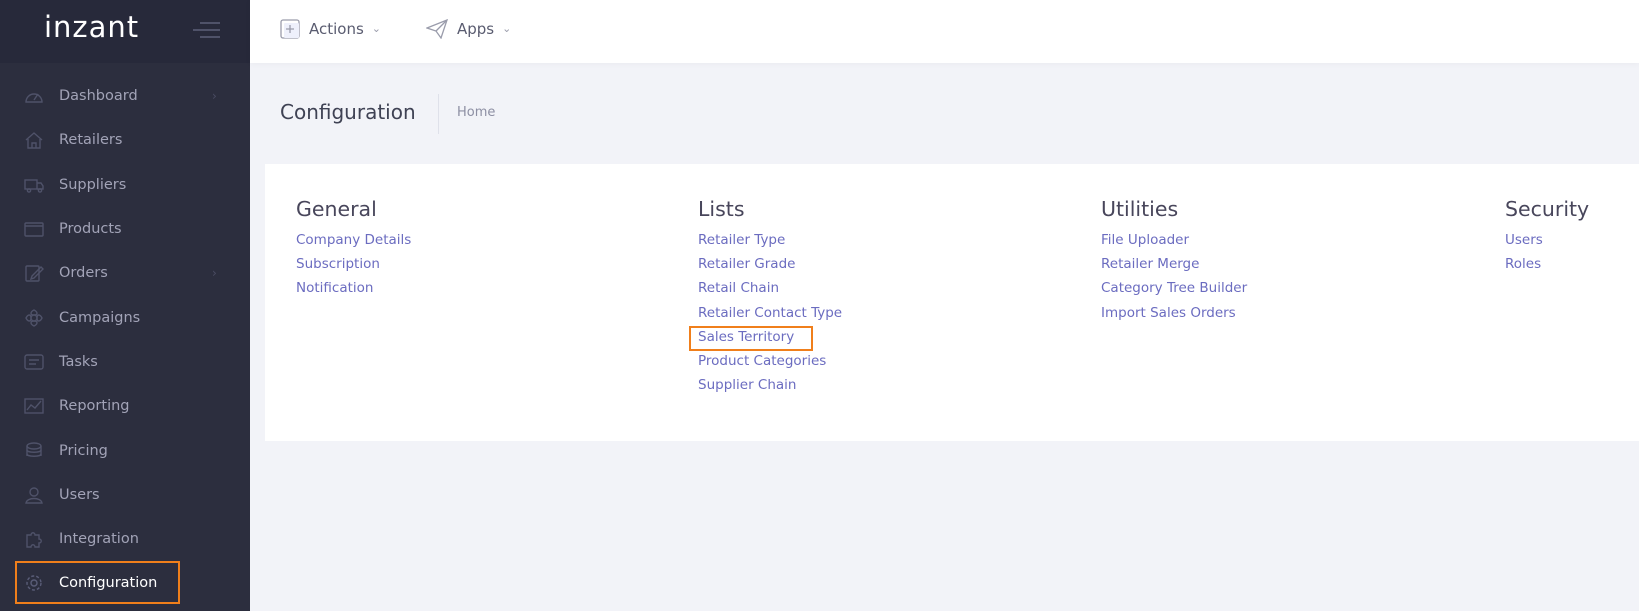 Image resolution: width=1639 pixels, height=611 pixels. I want to click on box-icon, so click(34, 229).